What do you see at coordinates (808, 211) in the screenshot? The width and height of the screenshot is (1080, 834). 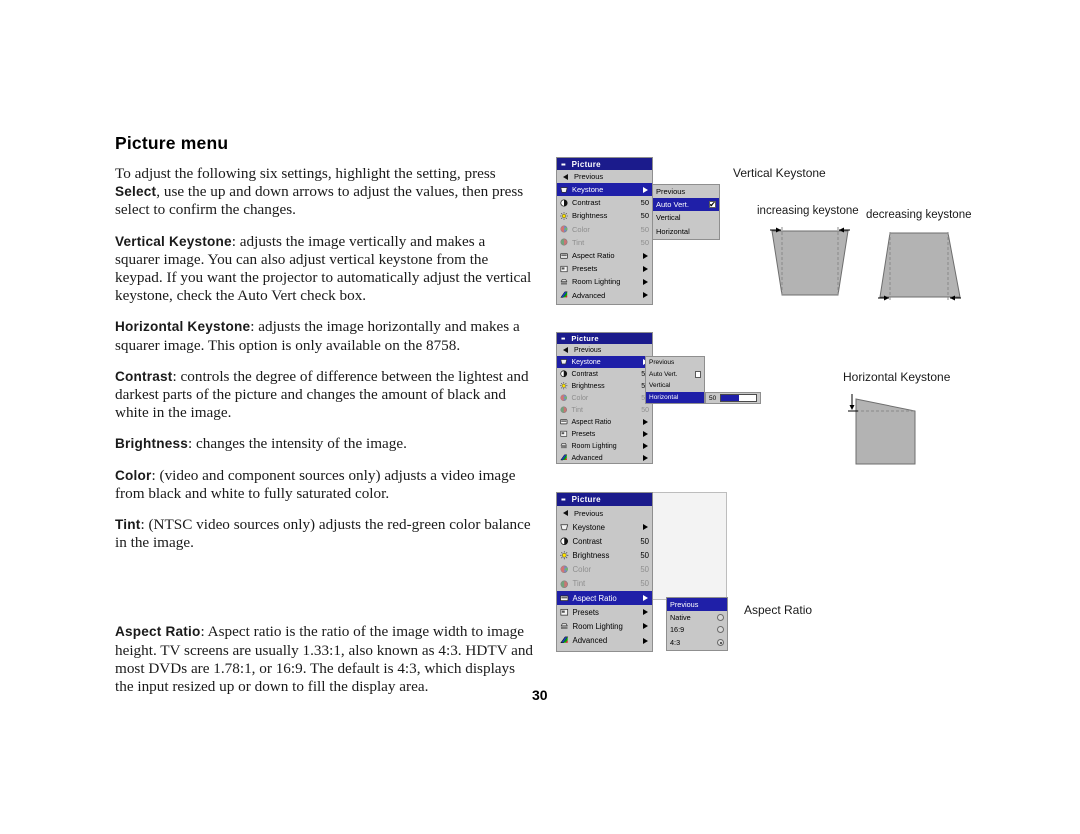 I see `increasing-keystone-label: increasing keystone` at bounding box center [808, 211].